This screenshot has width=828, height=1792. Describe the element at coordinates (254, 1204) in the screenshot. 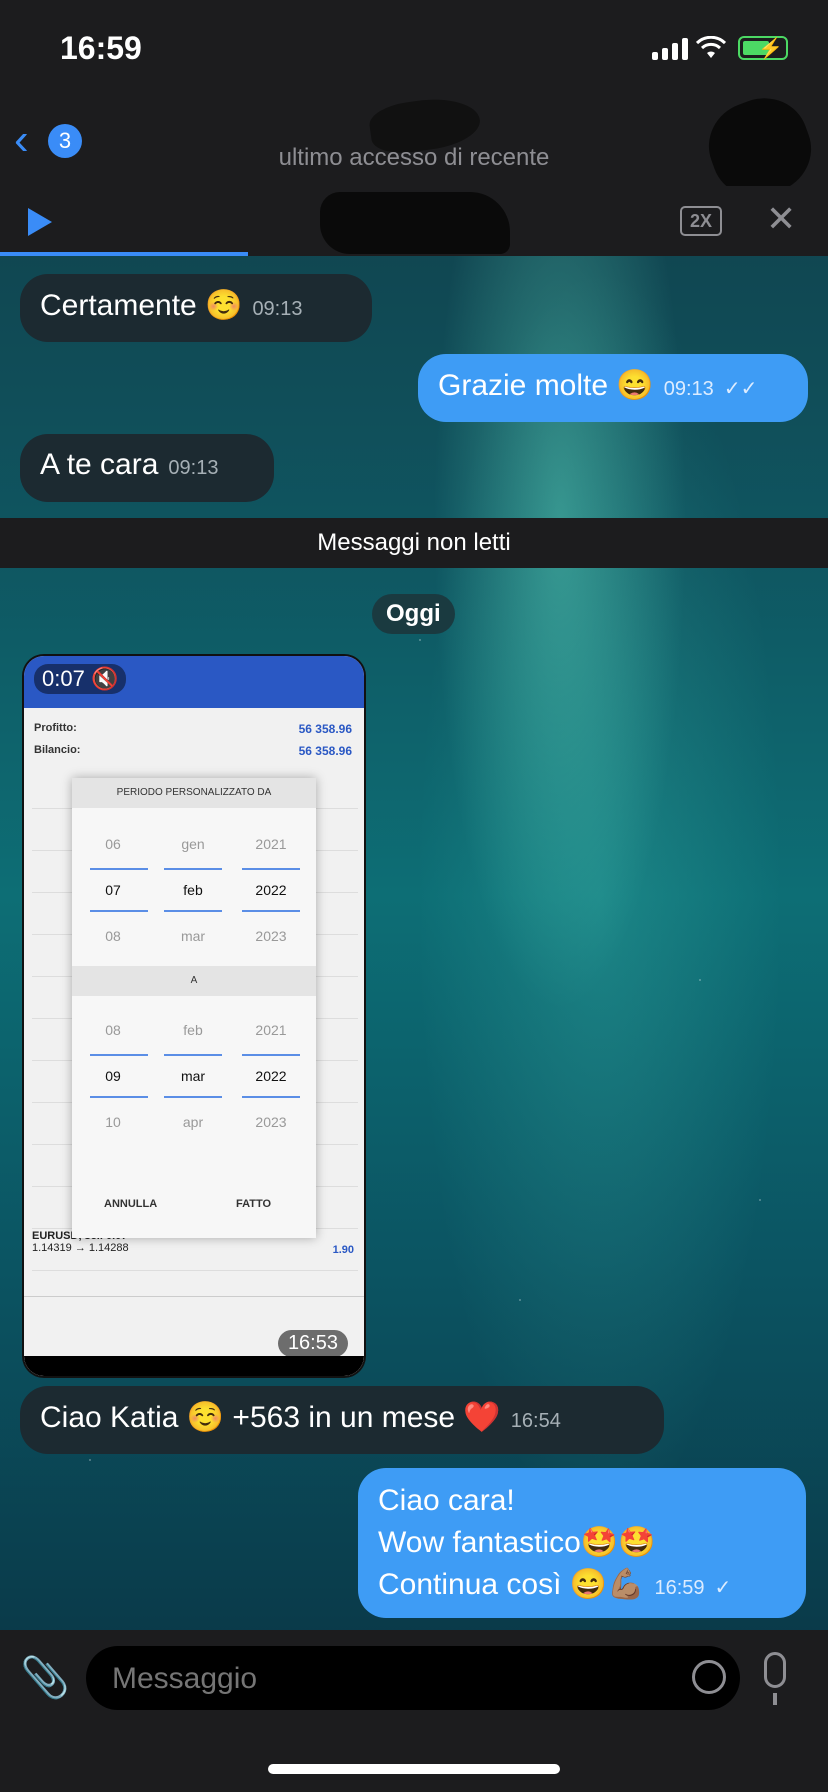

I see `picker-done-button: FATTO` at that location.